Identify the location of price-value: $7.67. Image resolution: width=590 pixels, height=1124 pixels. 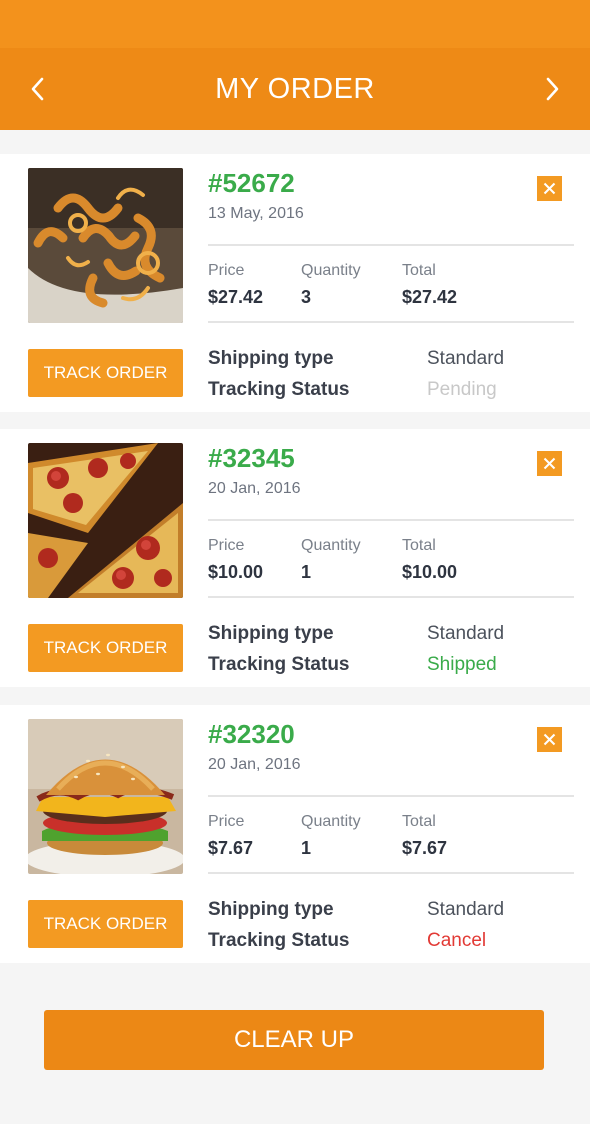
(231, 848).